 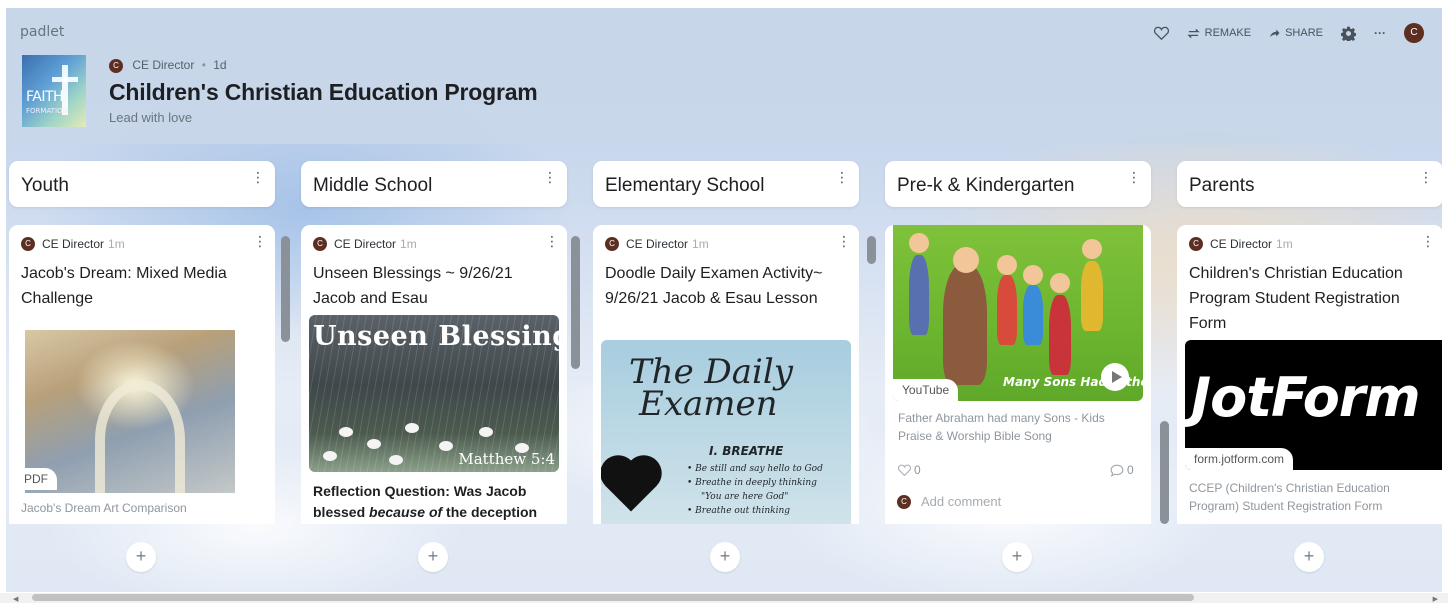 I want to click on board-toolbar: REMAKE SHARE ··· C, so click(x=1288, y=33).